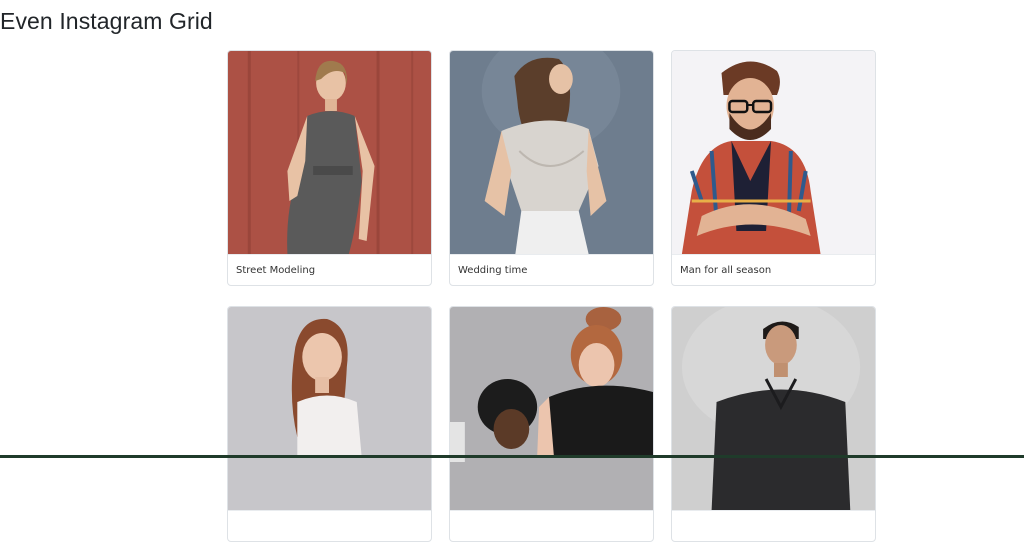 This screenshot has height=542, width=1024. What do you see at coordinates (773, 269) in the screenshot?
I see `card-caption: Man for all season` at bounding box center [773, 269].